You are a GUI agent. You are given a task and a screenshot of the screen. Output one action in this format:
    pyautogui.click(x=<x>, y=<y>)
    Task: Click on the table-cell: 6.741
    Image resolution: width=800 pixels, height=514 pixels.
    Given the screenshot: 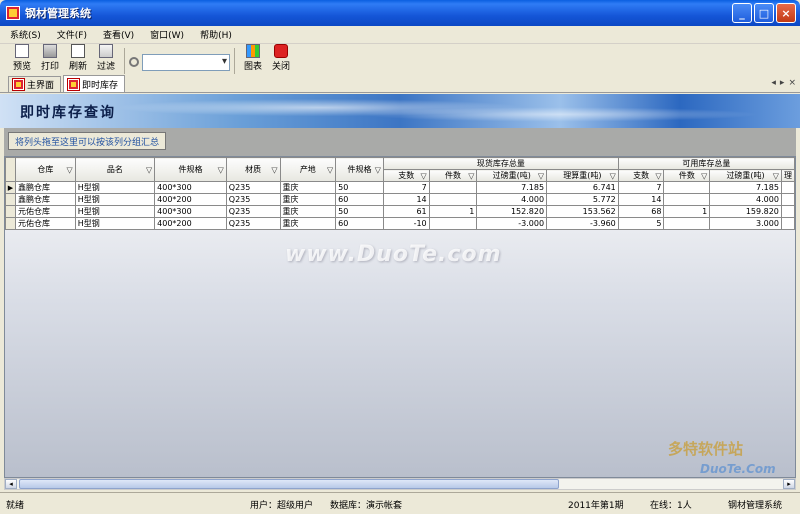 What is the action you would take?
    pyautogui.click(x=582, y=187)
    